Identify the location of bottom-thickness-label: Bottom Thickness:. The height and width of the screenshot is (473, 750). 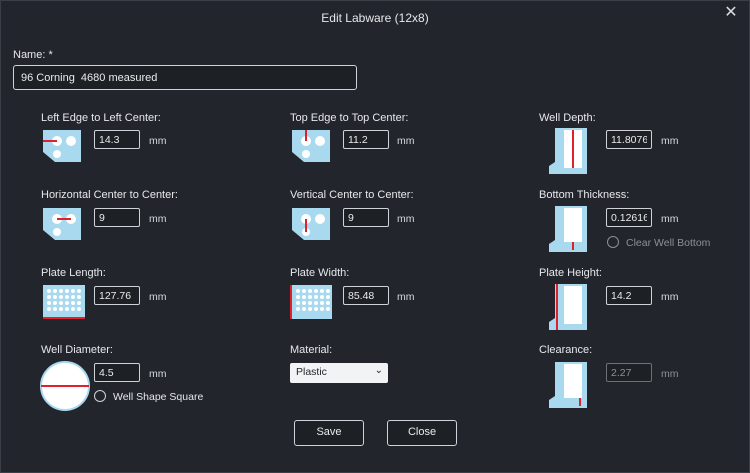
(584, 195).